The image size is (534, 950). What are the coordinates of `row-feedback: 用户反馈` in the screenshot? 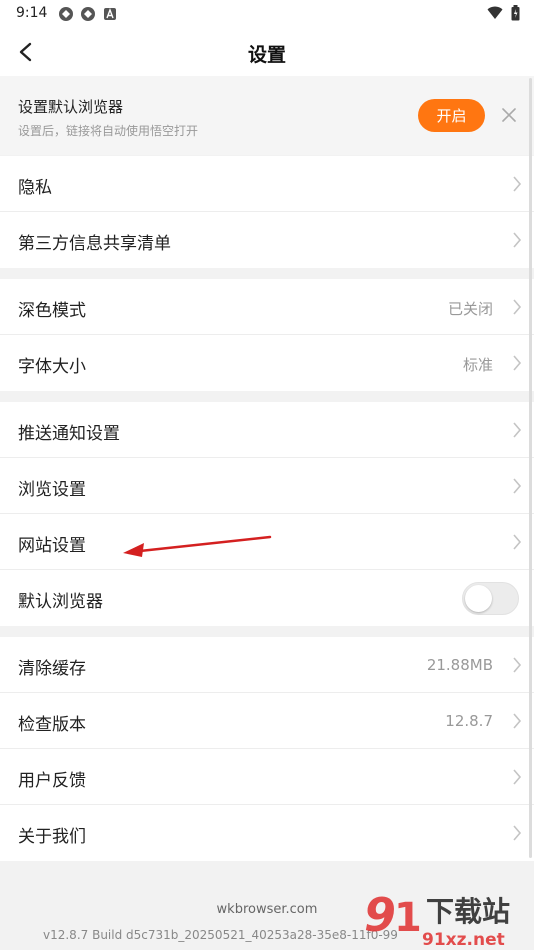 It's located at (267, 777).